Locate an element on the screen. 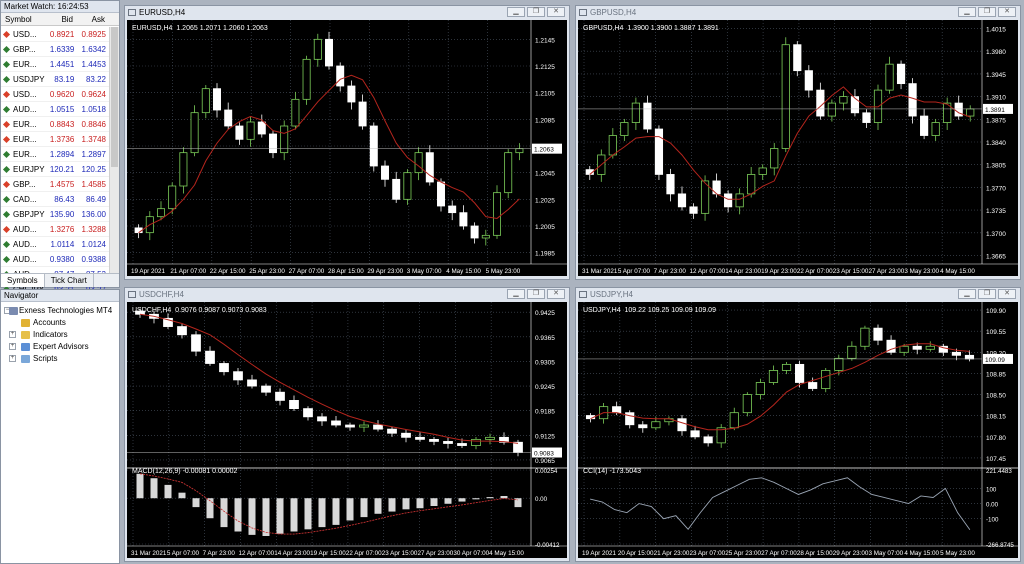 Image resolution: width=1024 pixels, height=564 pixels. symbol-row: USD... 0.8921 0.8925 is located at coordinates (55, 34).